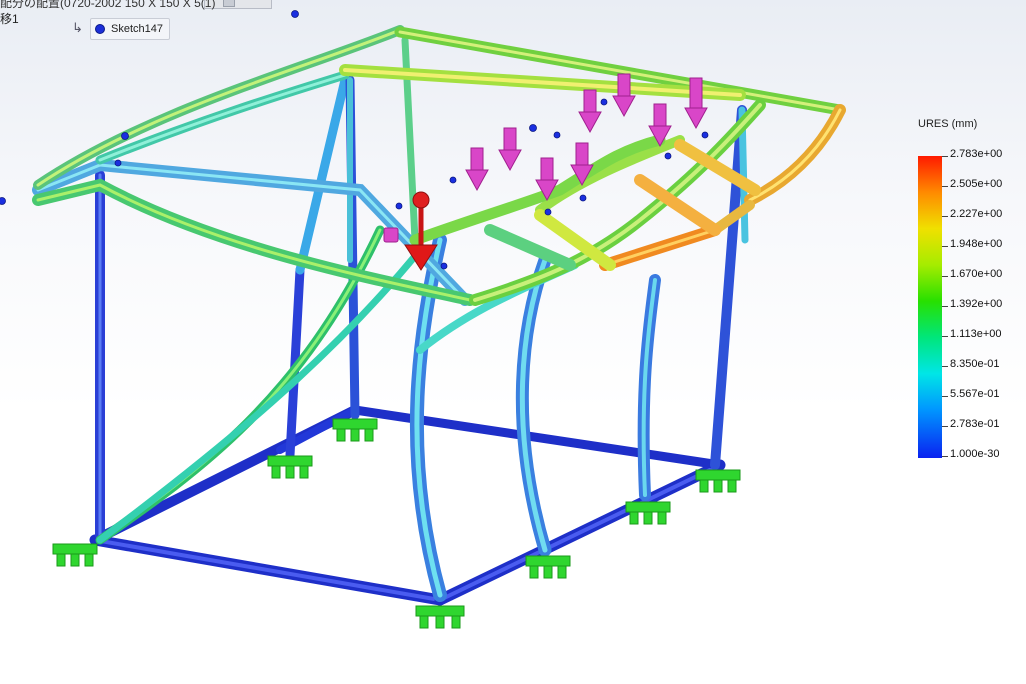  I want to click on legend-label: 1.392e+00, so click(976, 304).